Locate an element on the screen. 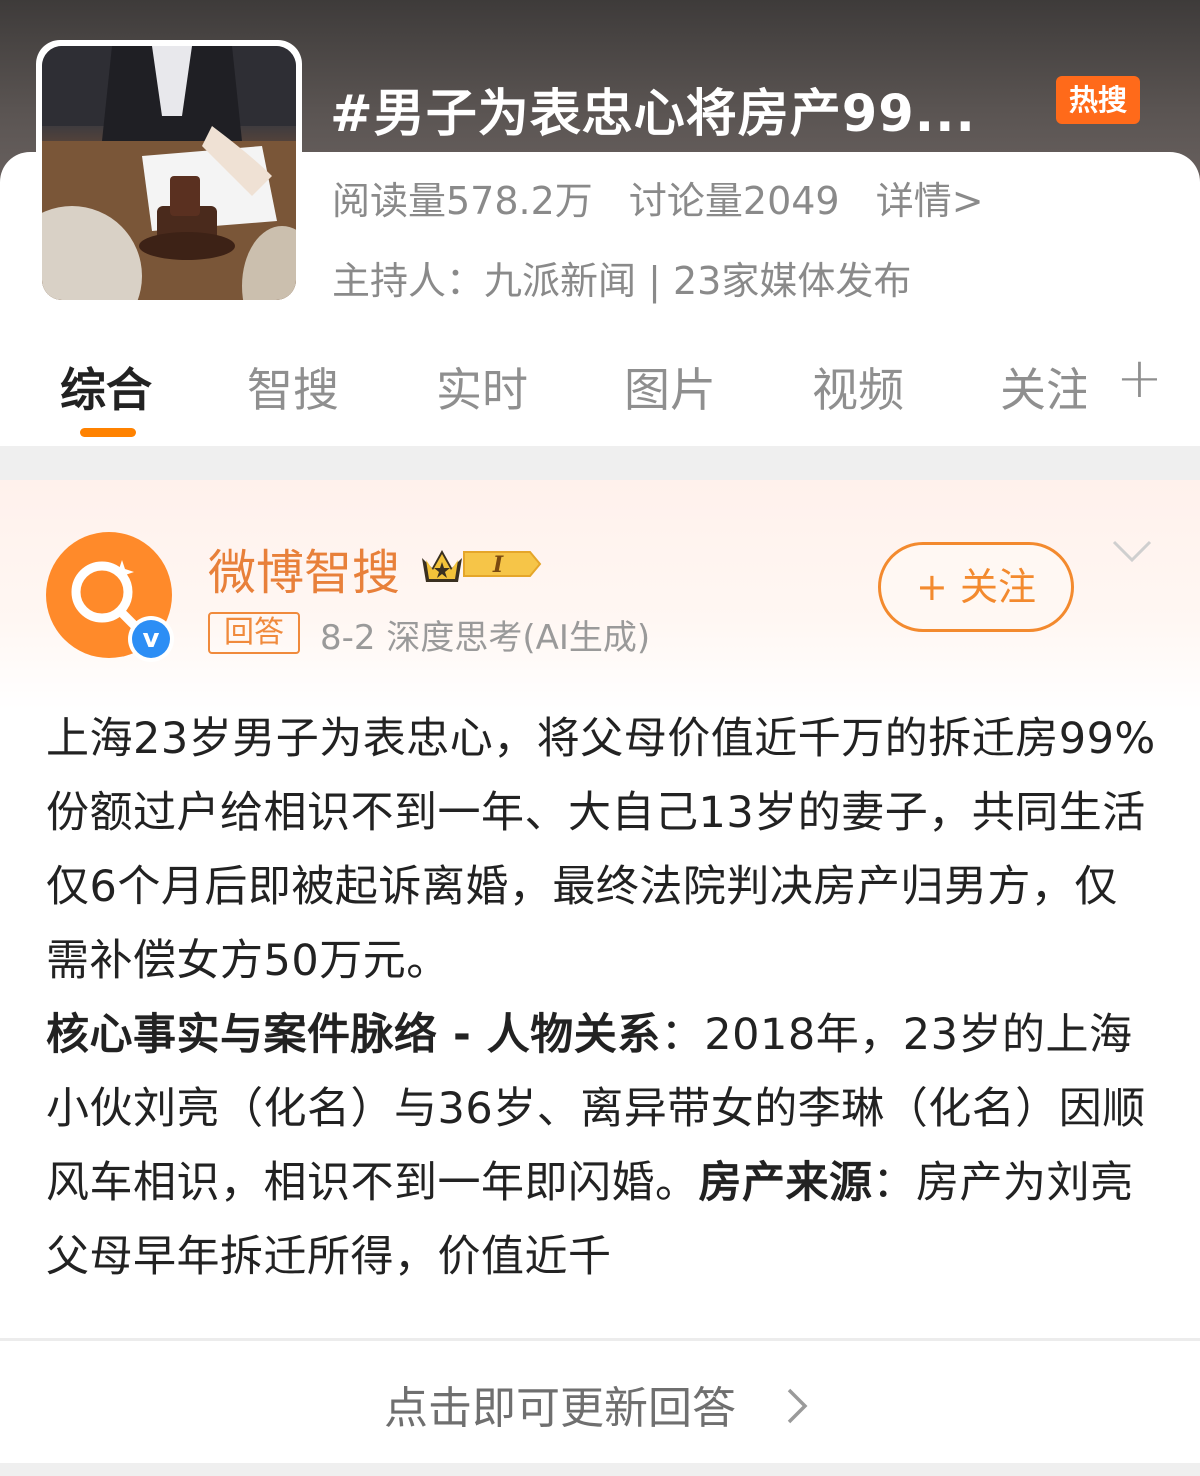 The image size is (1200, 1476). author-name: 微博智搜 is located at coordinates (304, 568).